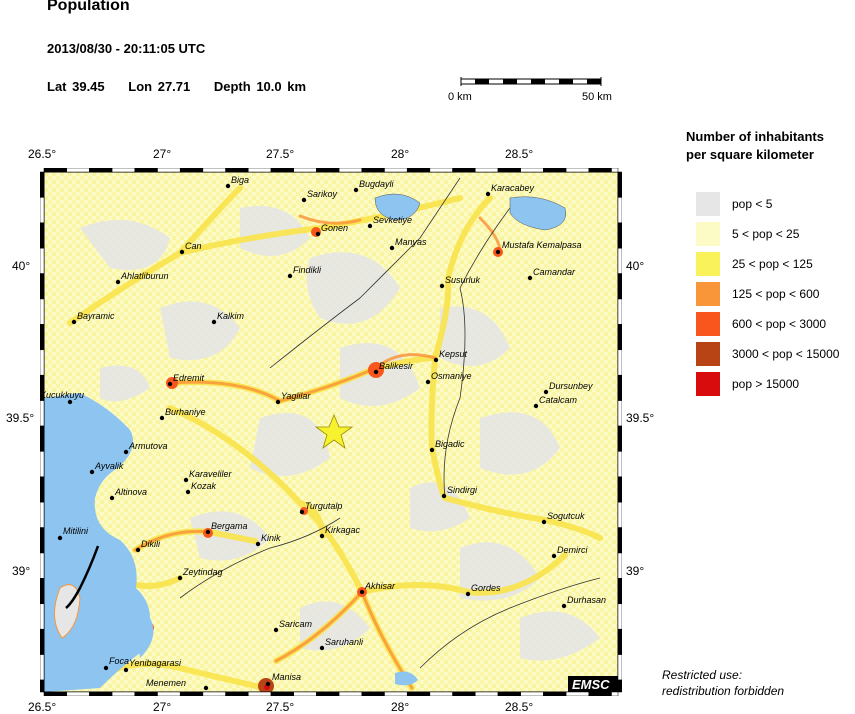 This screenshot has width=855, height=714. Describe the element at coordinates (155, 663) in the screenshot. I see `city-label: Yenibagarasi` at that location.